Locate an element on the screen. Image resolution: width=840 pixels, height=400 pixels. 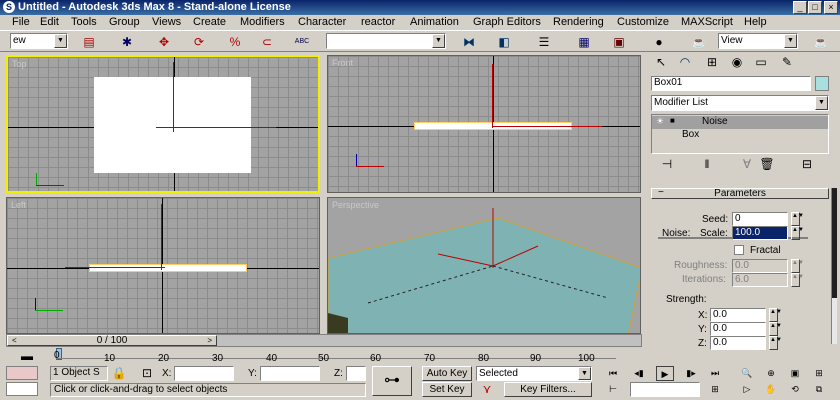
strength-z-spinner: ▲▼ is located at coordinates (775, 343).